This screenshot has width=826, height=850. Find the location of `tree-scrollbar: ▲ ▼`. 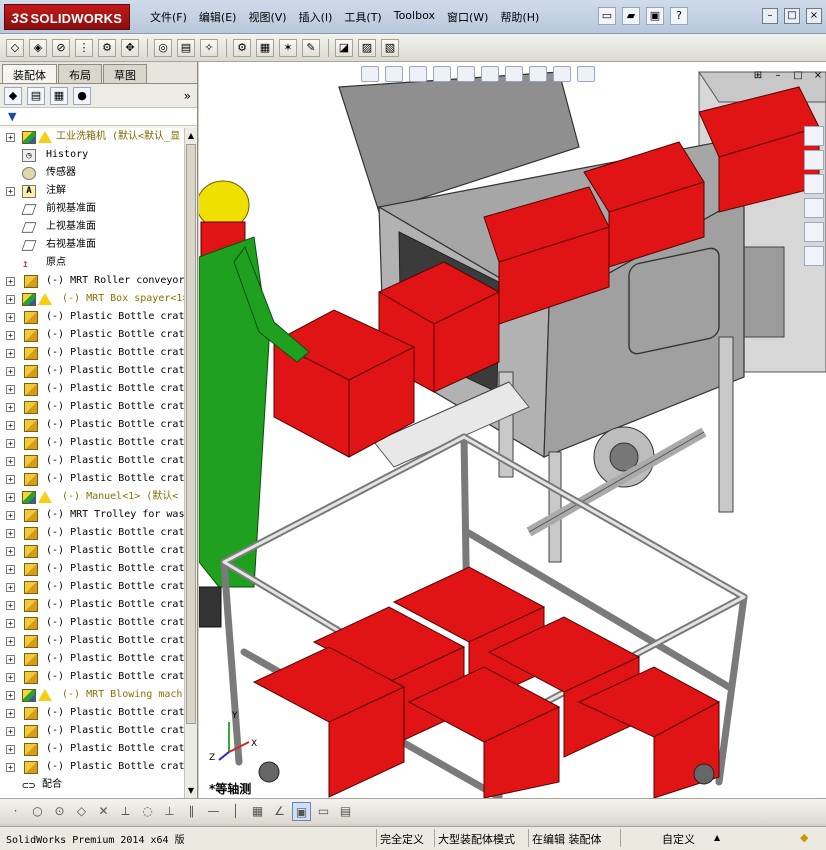

tree-scrollbar: ▲ ▼ is located at coordinates (190, 463).